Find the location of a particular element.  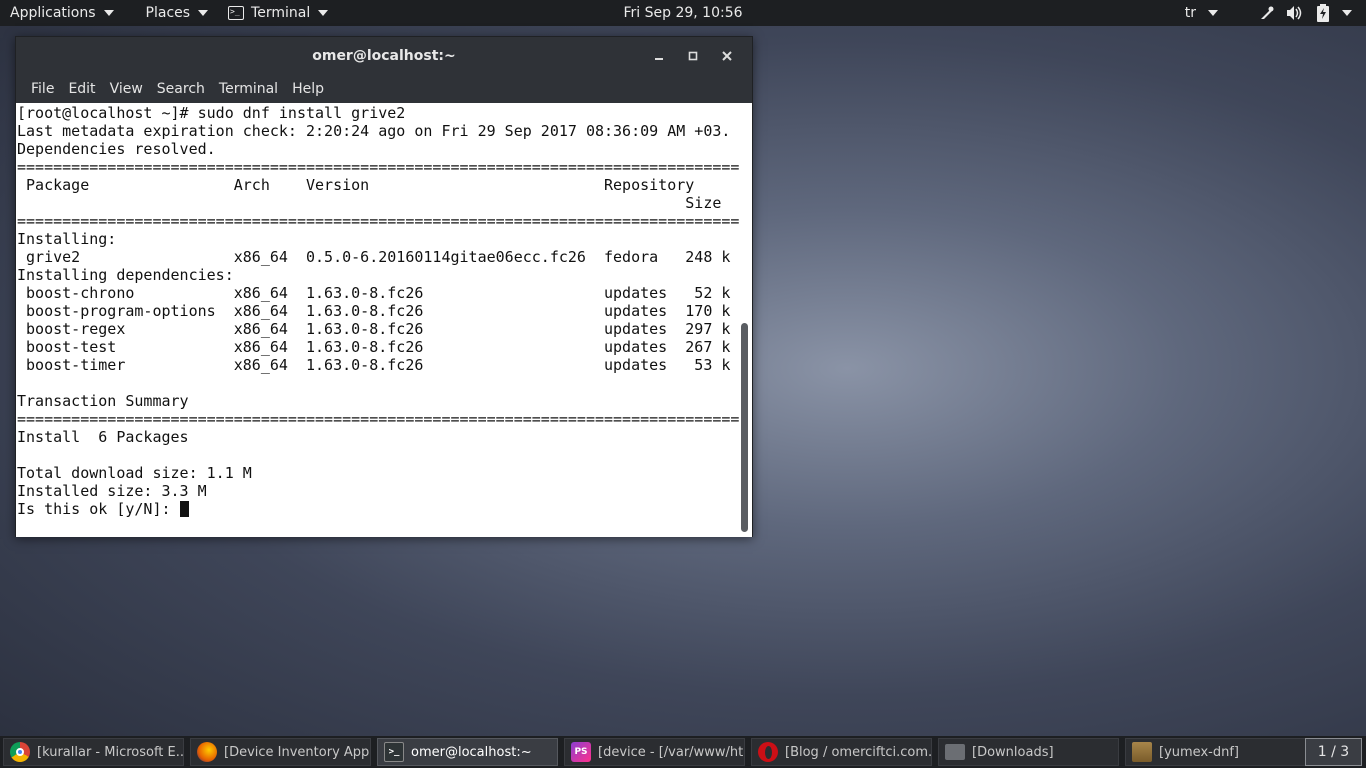

language-selector: tr is located at coordinates (1201, 13).